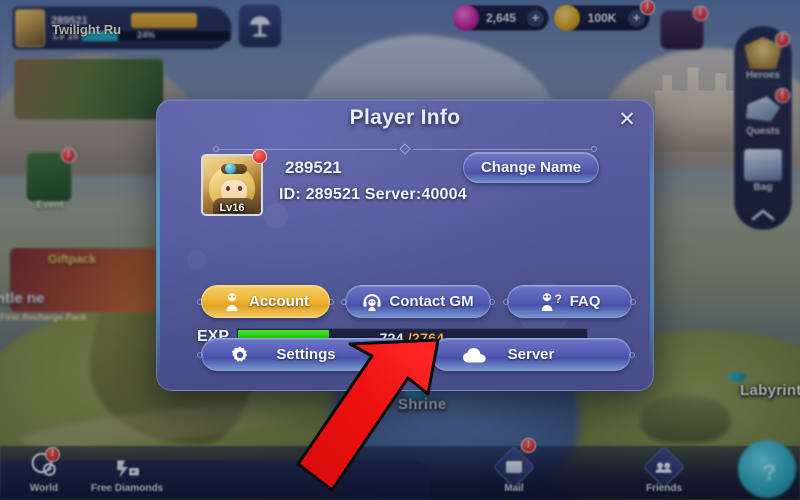 The height and width of the screenshot is (500, 800). I want to click on headset-icon, so click(372, 302).